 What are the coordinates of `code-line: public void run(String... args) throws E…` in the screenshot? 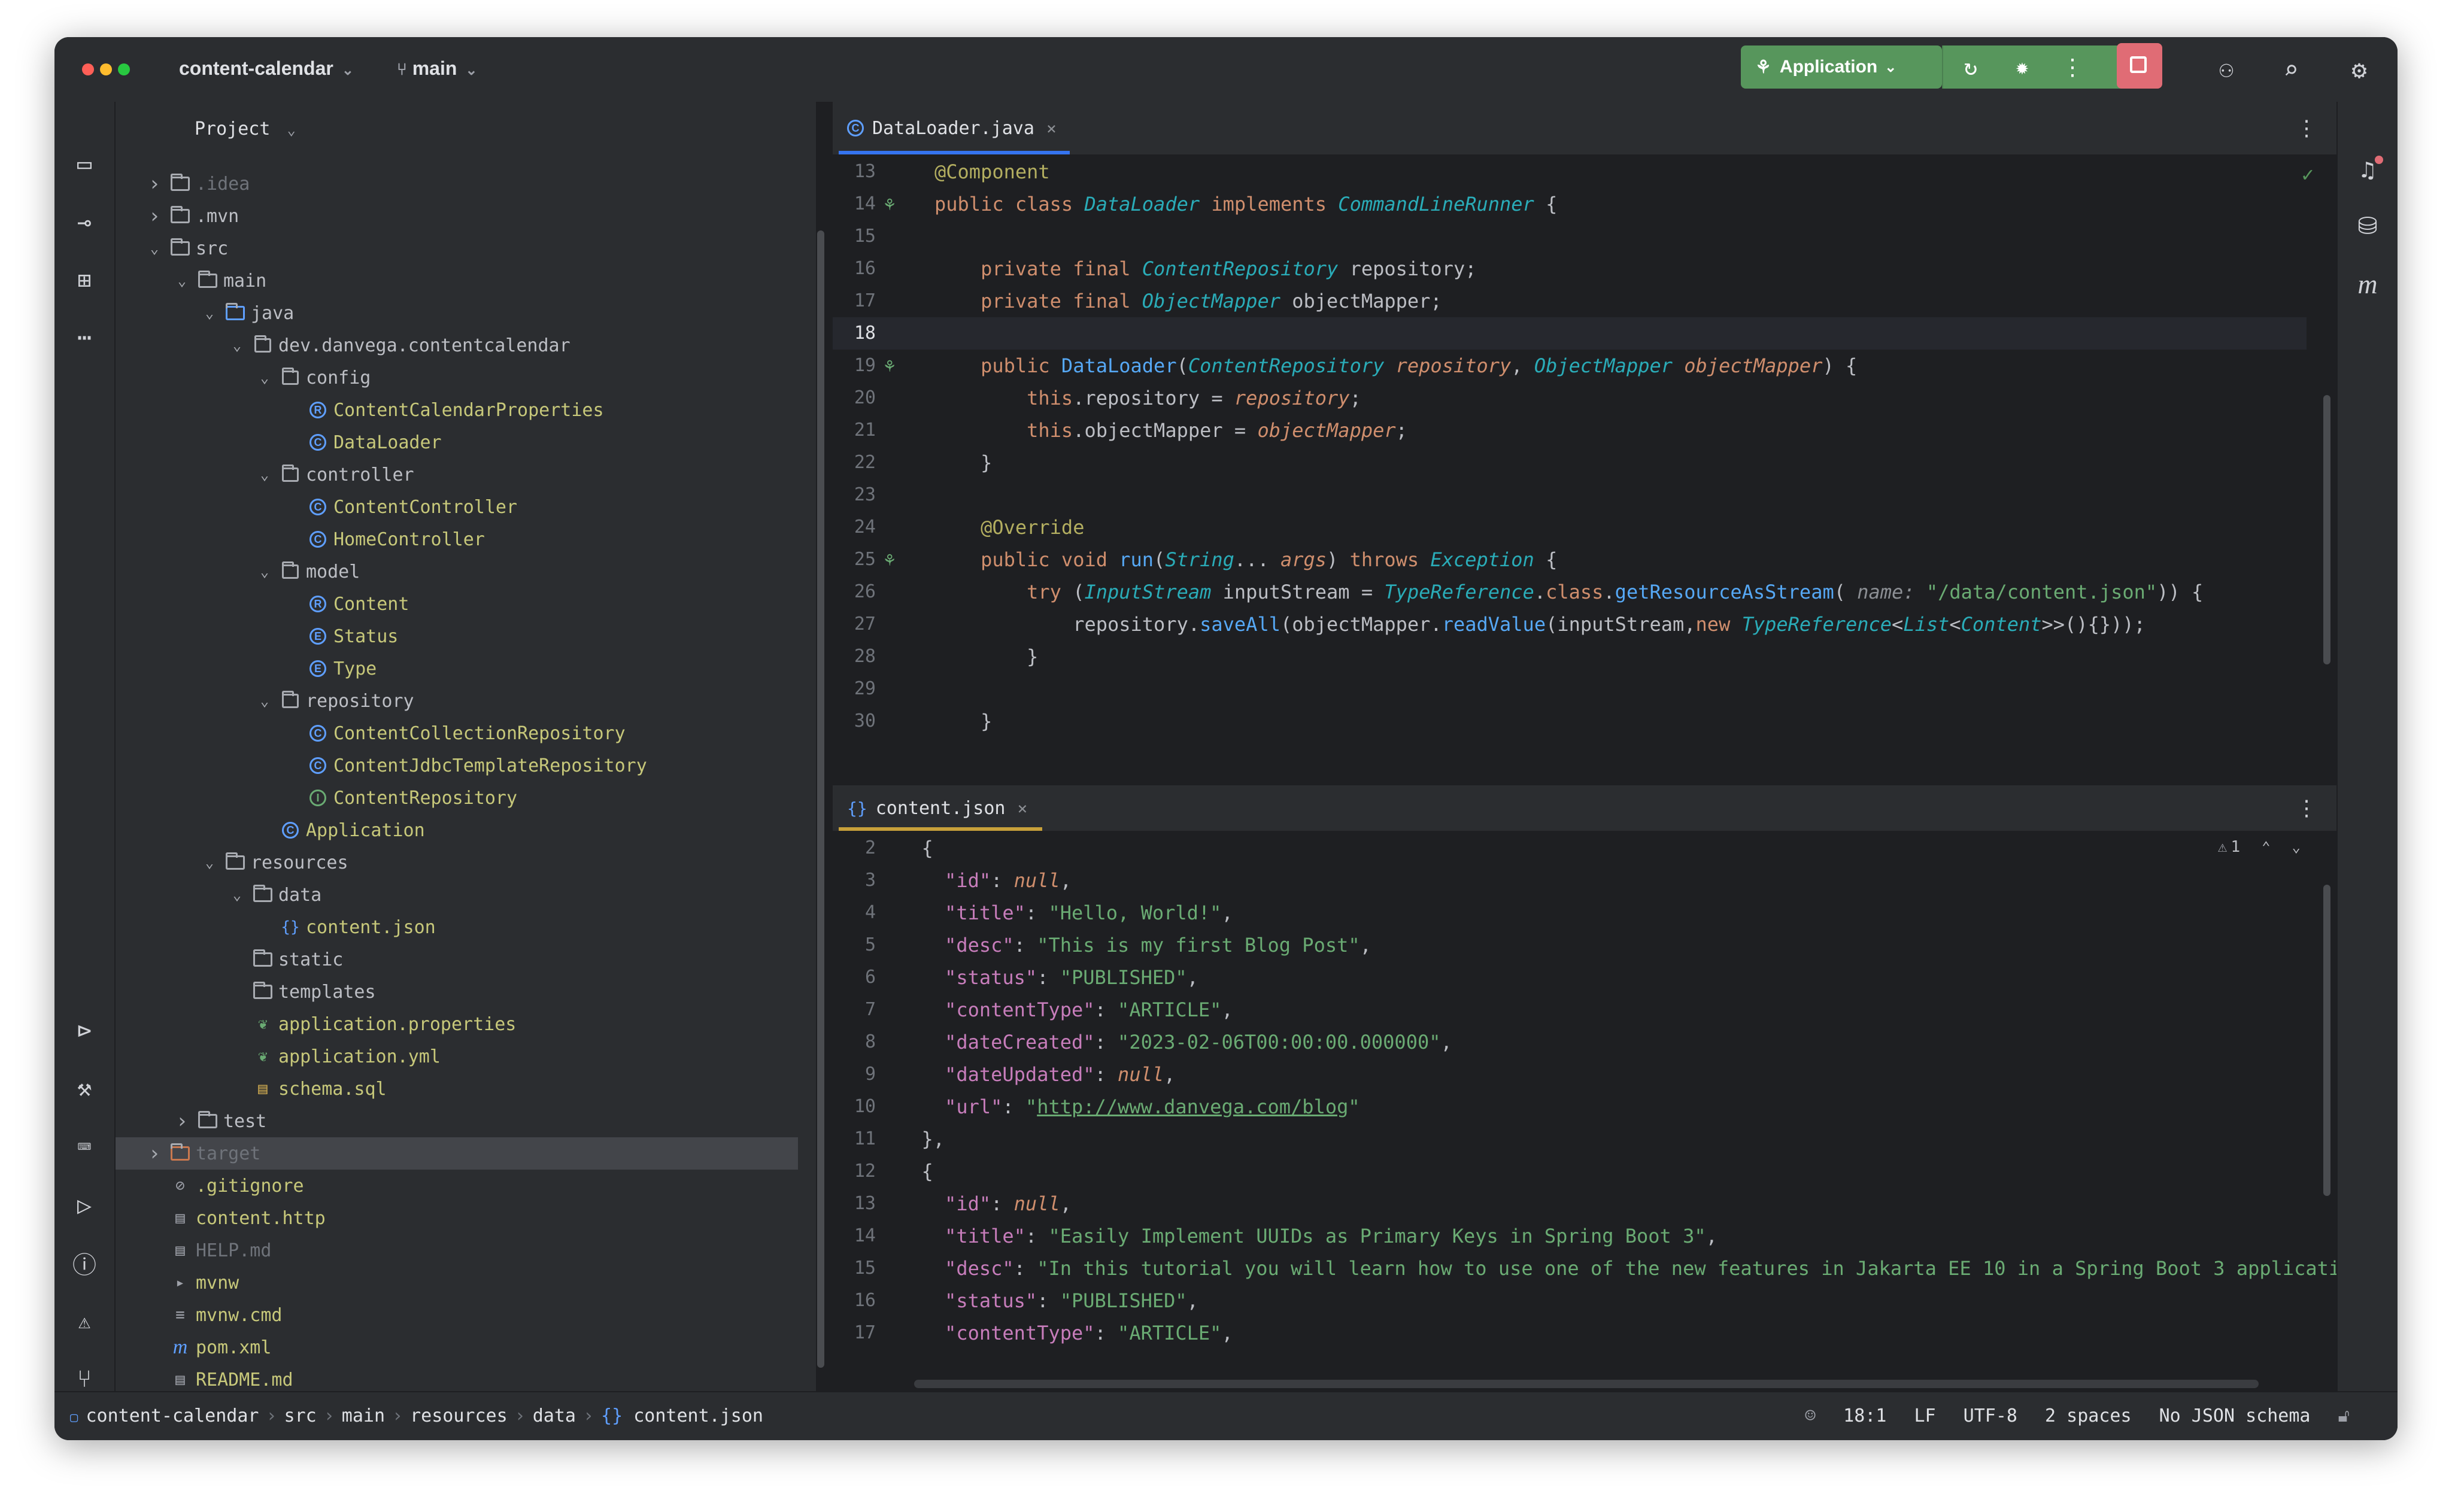 It's located at (1245, 560).